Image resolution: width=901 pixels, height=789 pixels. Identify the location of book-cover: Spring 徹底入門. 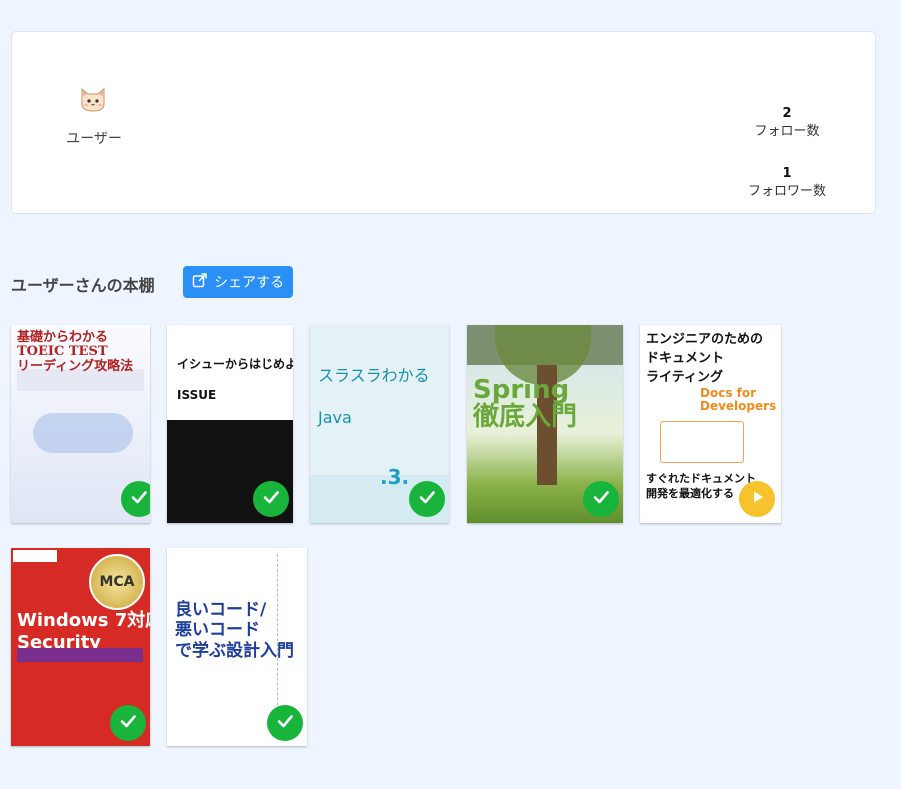
(545, 424).